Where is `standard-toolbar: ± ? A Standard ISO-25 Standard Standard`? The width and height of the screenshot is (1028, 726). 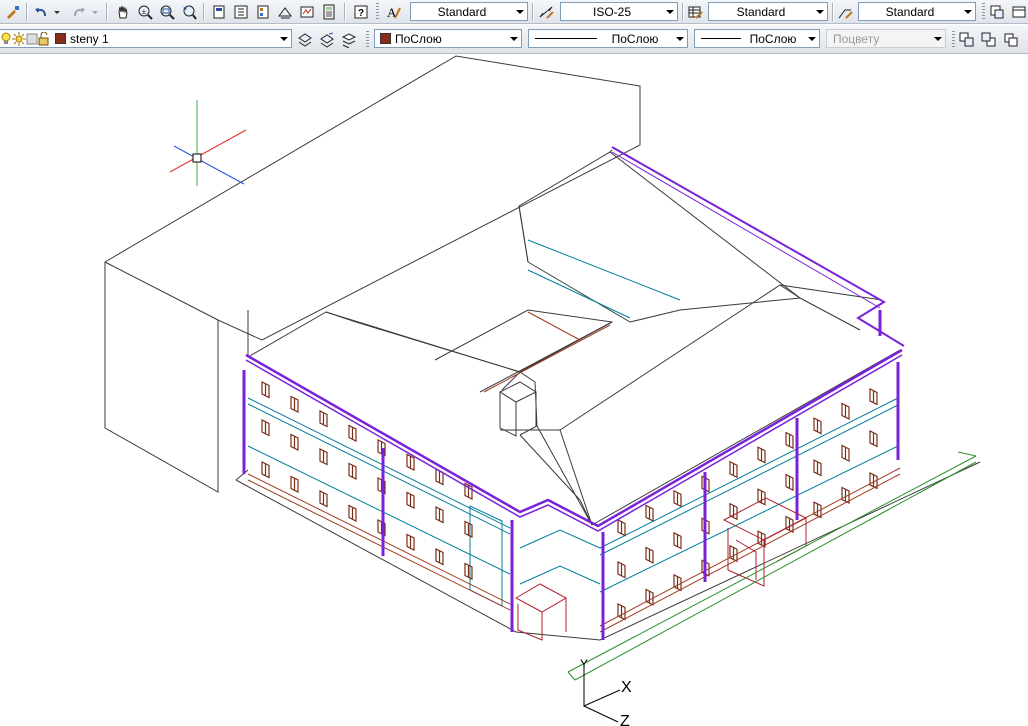
standard-toolbar: ± ? A Standard ISO-25 Standard Standard is located at coordinates (514, 12).